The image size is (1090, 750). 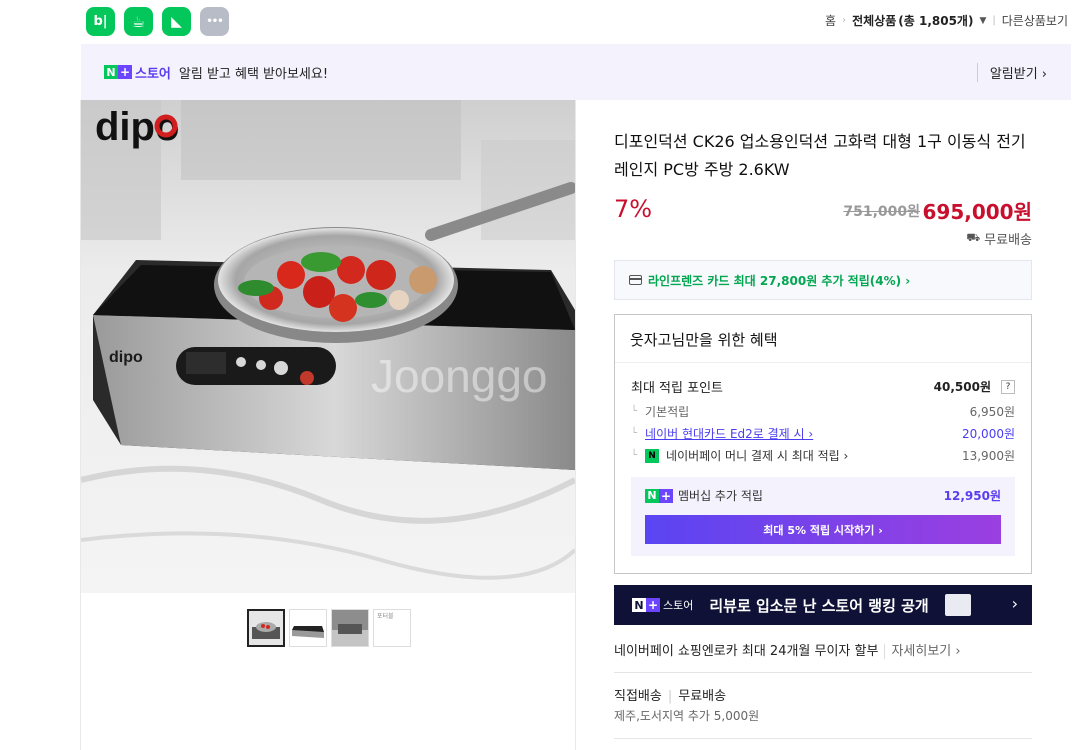 I want to click on installment-info: 네이버페이 쇼핑엔로카 최대 24개월 무이자 할부 자세히보기 ›, so click(x=787, y=649).